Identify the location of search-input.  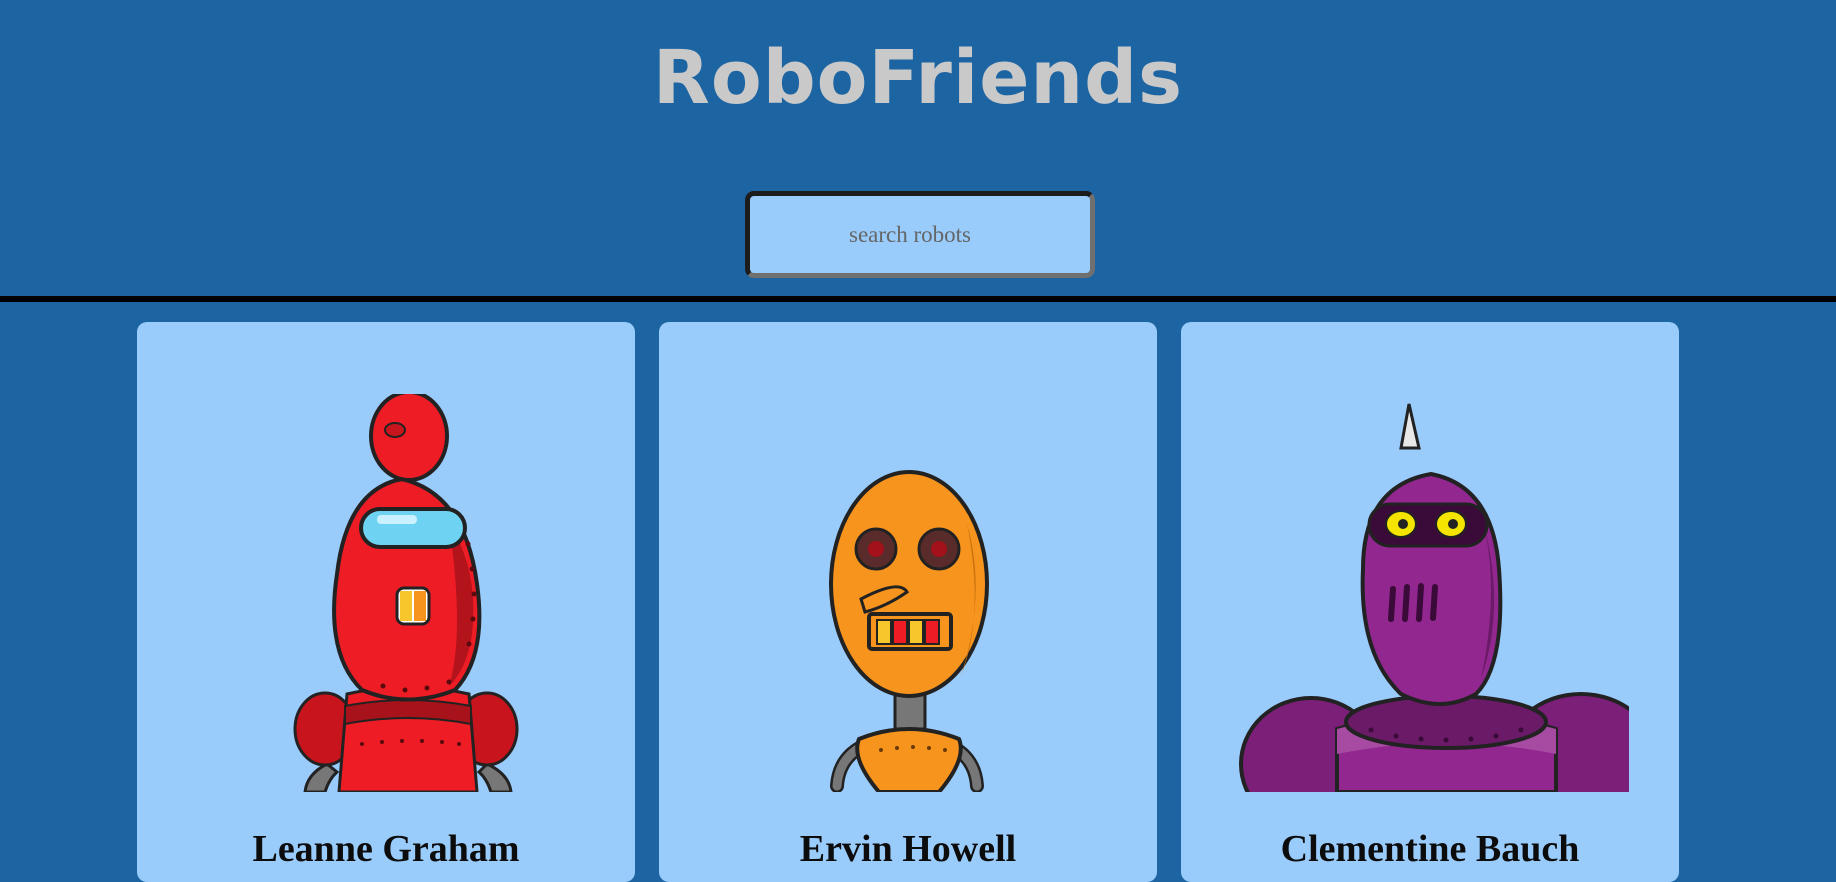
(920, 234).